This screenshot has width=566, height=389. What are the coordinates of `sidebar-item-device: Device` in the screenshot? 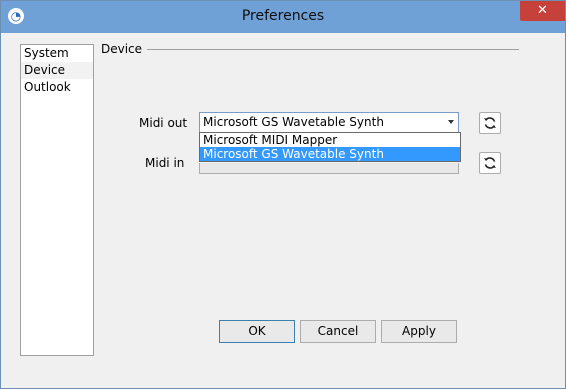 It's located at (57, 70).